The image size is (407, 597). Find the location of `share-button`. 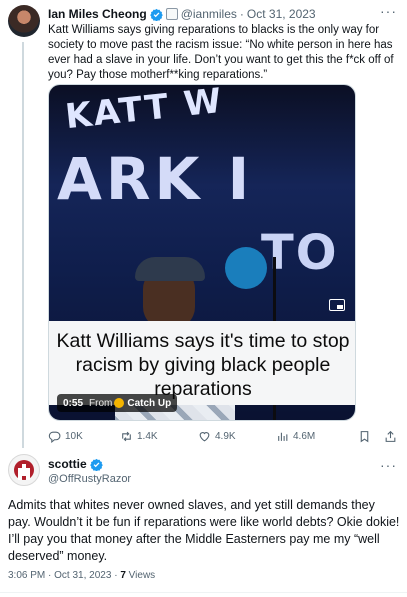

share-button is located at coordinates (390, 436).